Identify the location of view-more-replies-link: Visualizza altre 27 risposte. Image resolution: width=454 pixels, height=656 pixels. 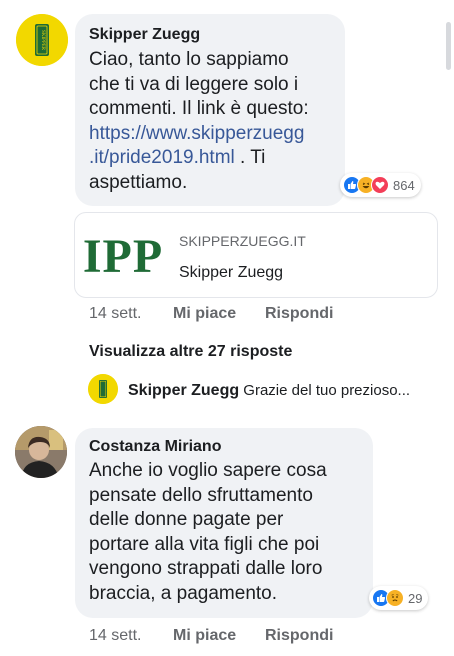
(190, 352).